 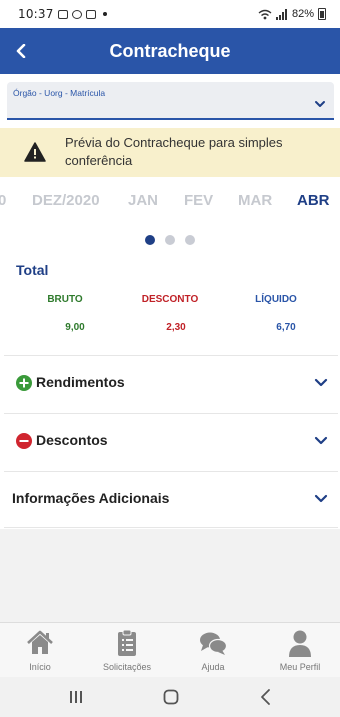 I want to click on chevron-left-icon, so click(x=21, y=51).